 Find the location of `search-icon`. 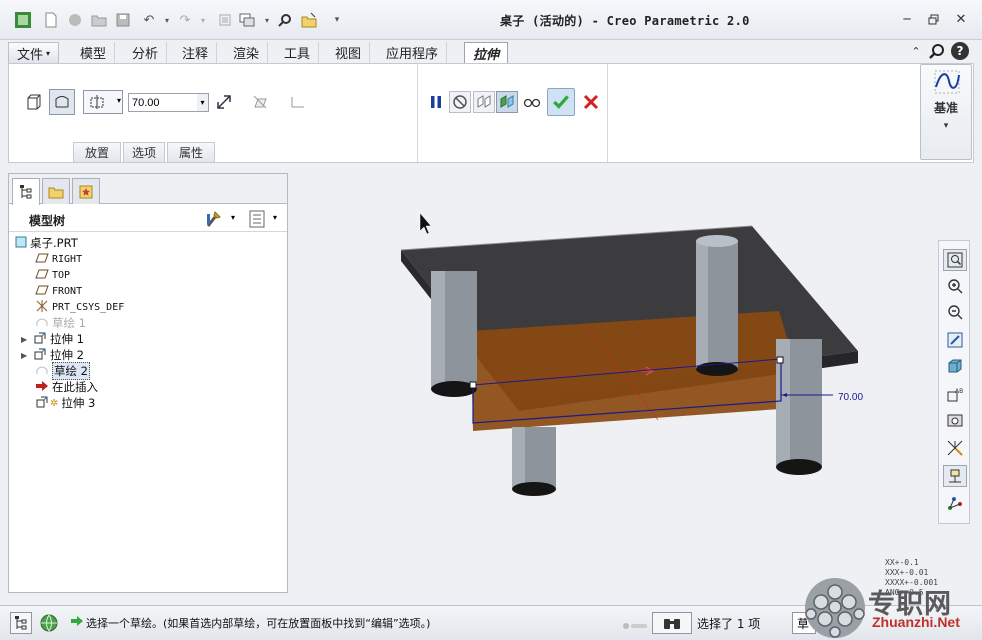

search-icon is located at coordinates (937, 51).